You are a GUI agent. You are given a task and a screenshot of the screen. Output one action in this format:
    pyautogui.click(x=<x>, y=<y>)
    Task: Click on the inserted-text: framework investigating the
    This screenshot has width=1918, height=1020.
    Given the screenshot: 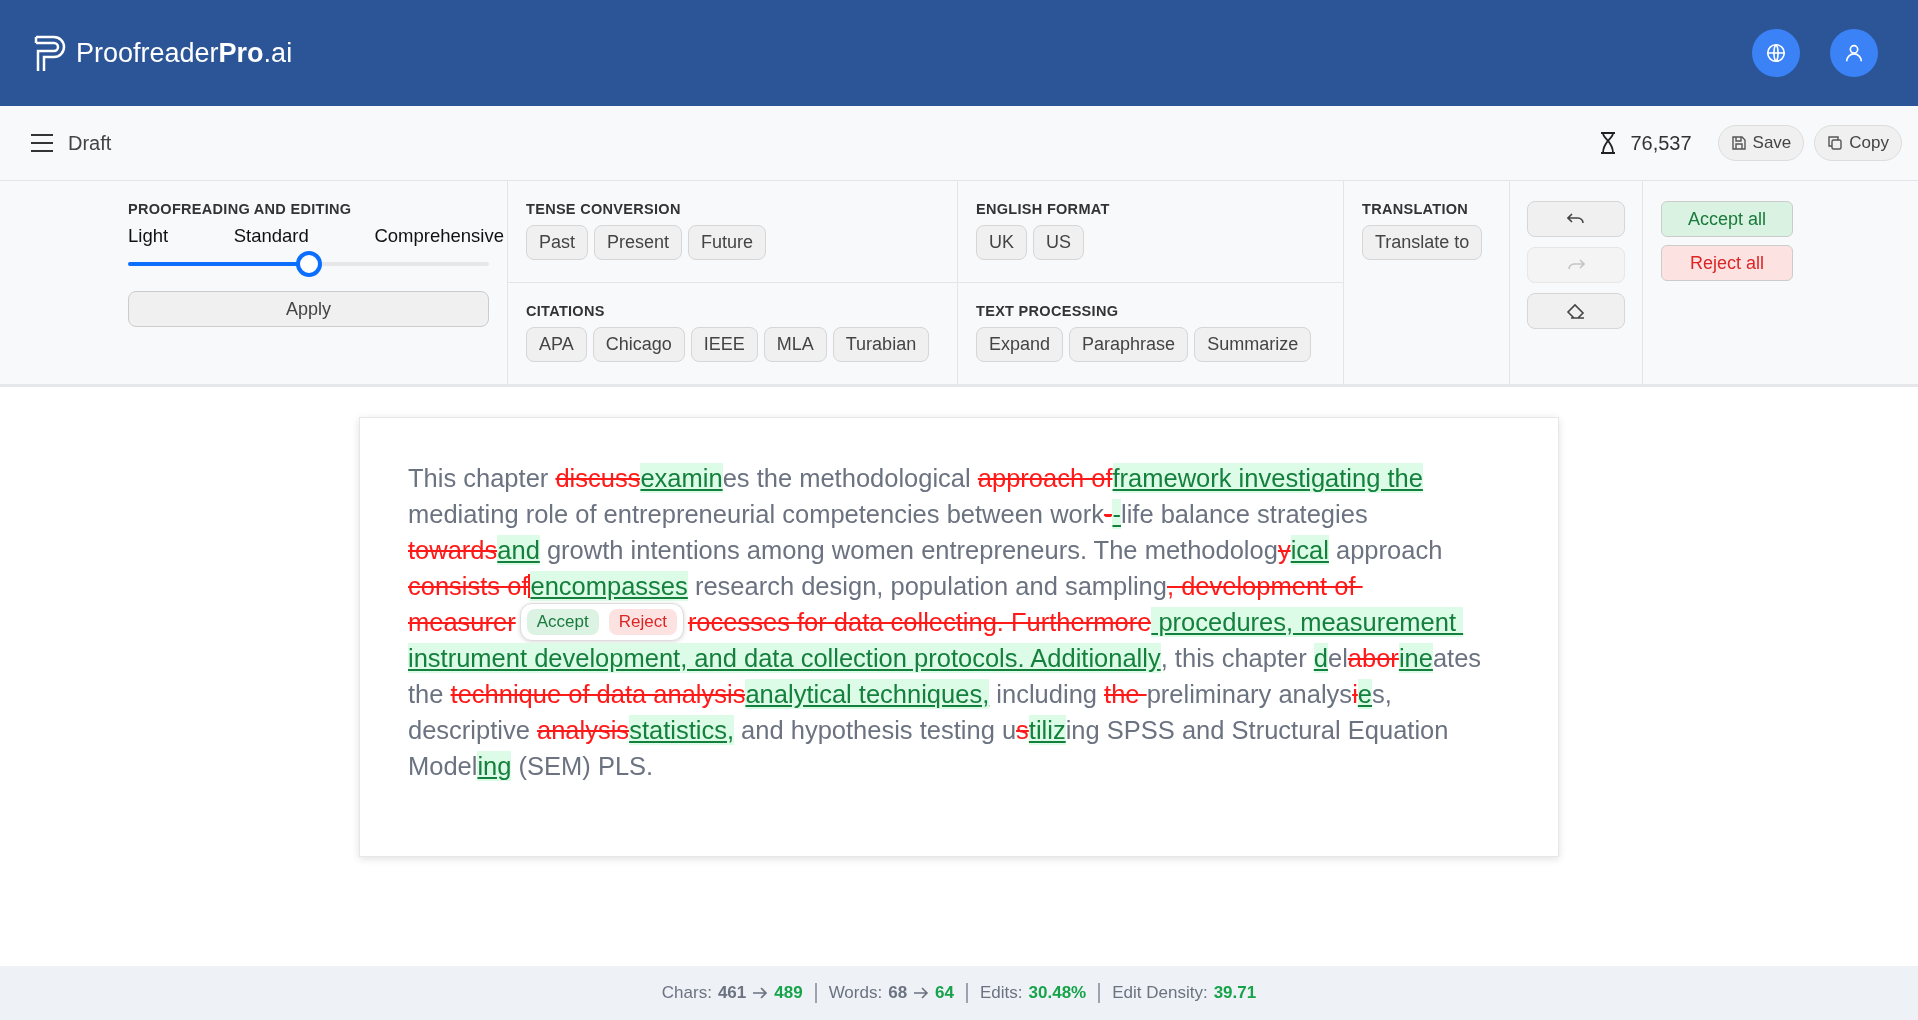 What is the action you would take?
    pyautogui.click(x=1267, y=478)
    